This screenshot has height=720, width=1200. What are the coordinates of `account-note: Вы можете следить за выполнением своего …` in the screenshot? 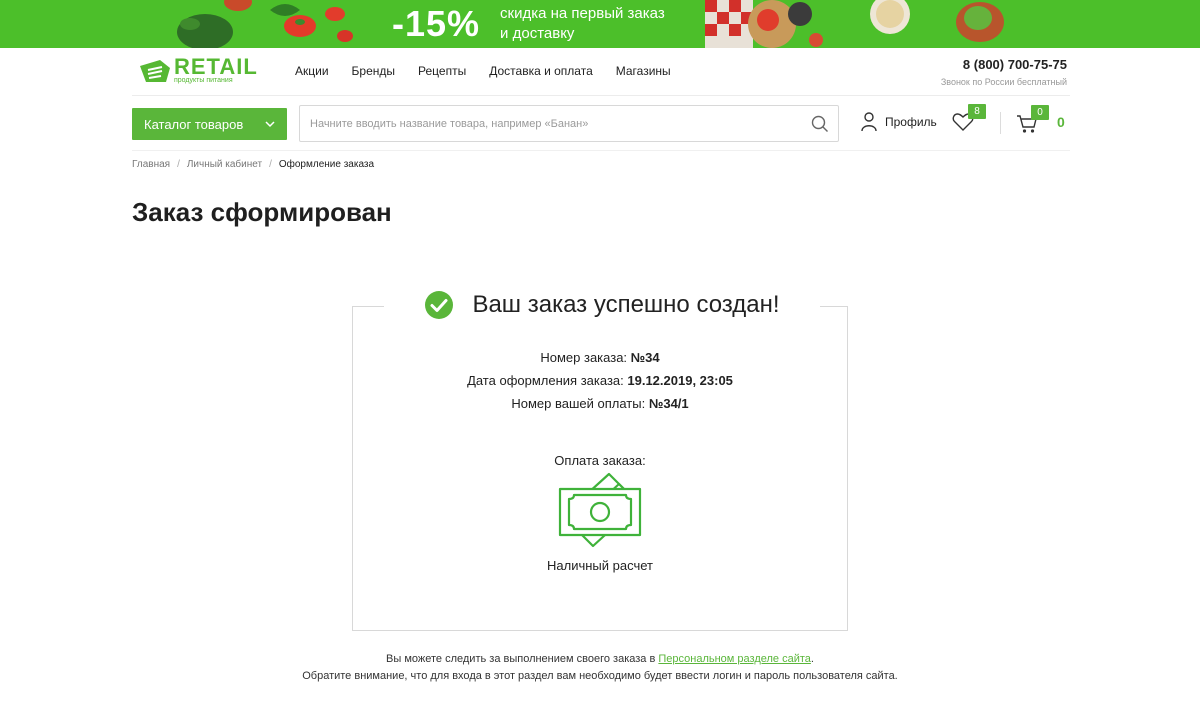 It's located at (600, 668).